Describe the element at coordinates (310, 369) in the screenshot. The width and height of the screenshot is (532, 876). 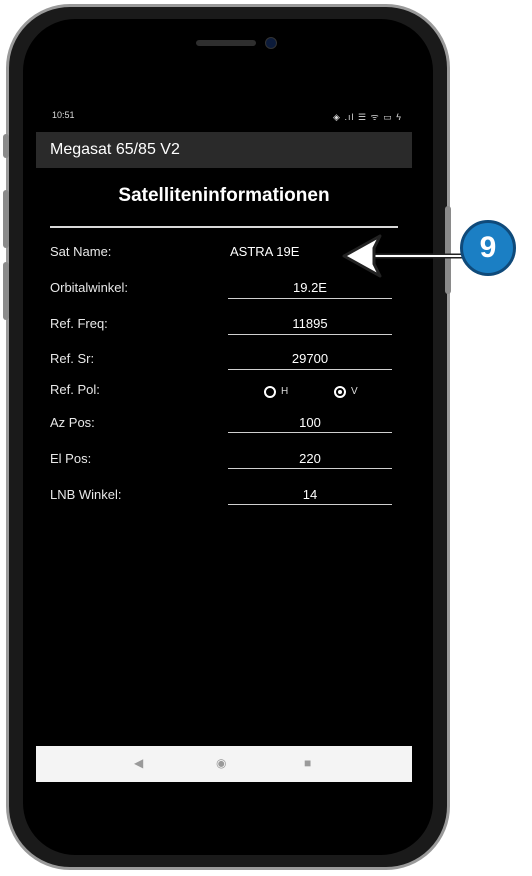
I see `ref-sr-underline` at that location.